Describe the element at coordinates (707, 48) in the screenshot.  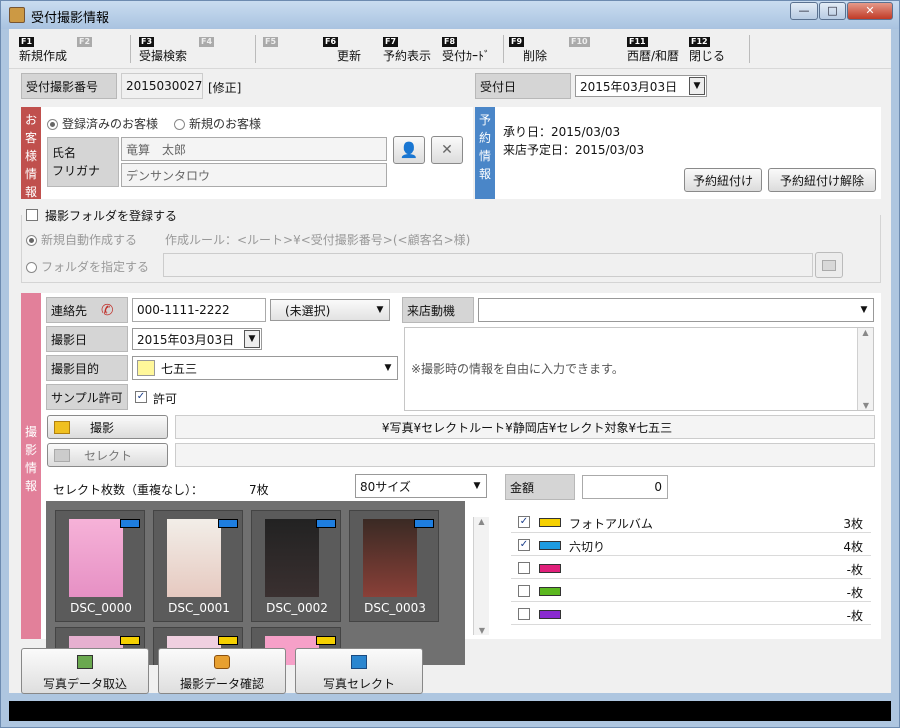
I see `fkey-f12: F12 閉じる` at that location.